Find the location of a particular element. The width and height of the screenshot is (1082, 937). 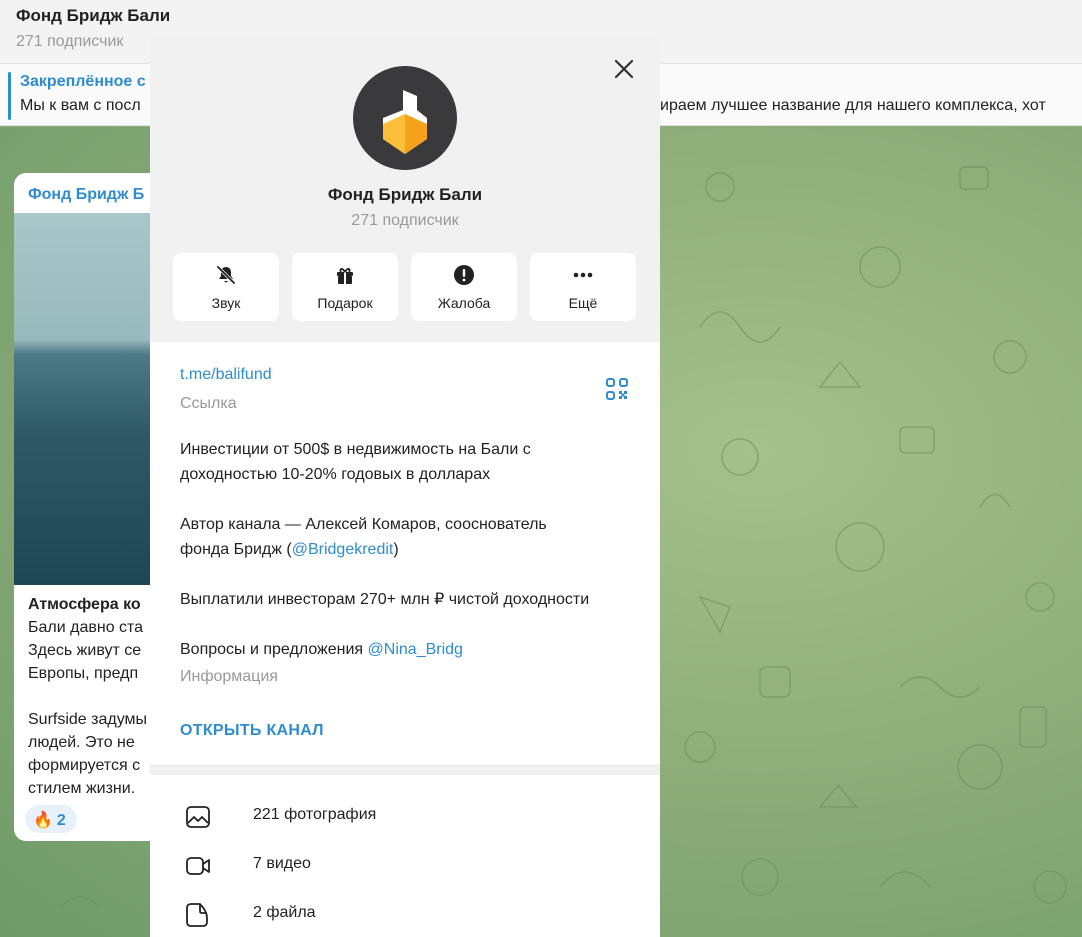

video-icon is located at coordinates (198, 866).